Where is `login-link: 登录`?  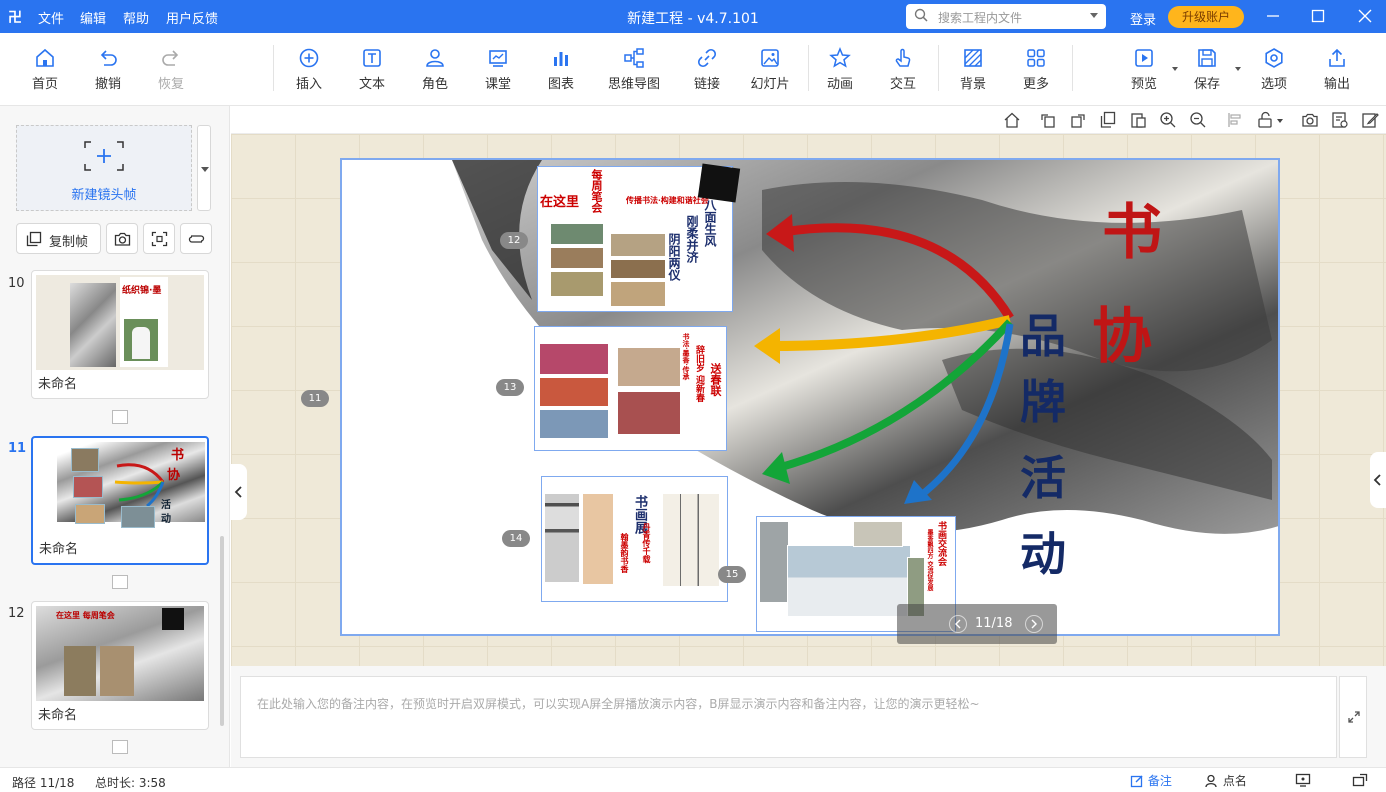 login-link: 登录 is located at coordinates (1143, 18).